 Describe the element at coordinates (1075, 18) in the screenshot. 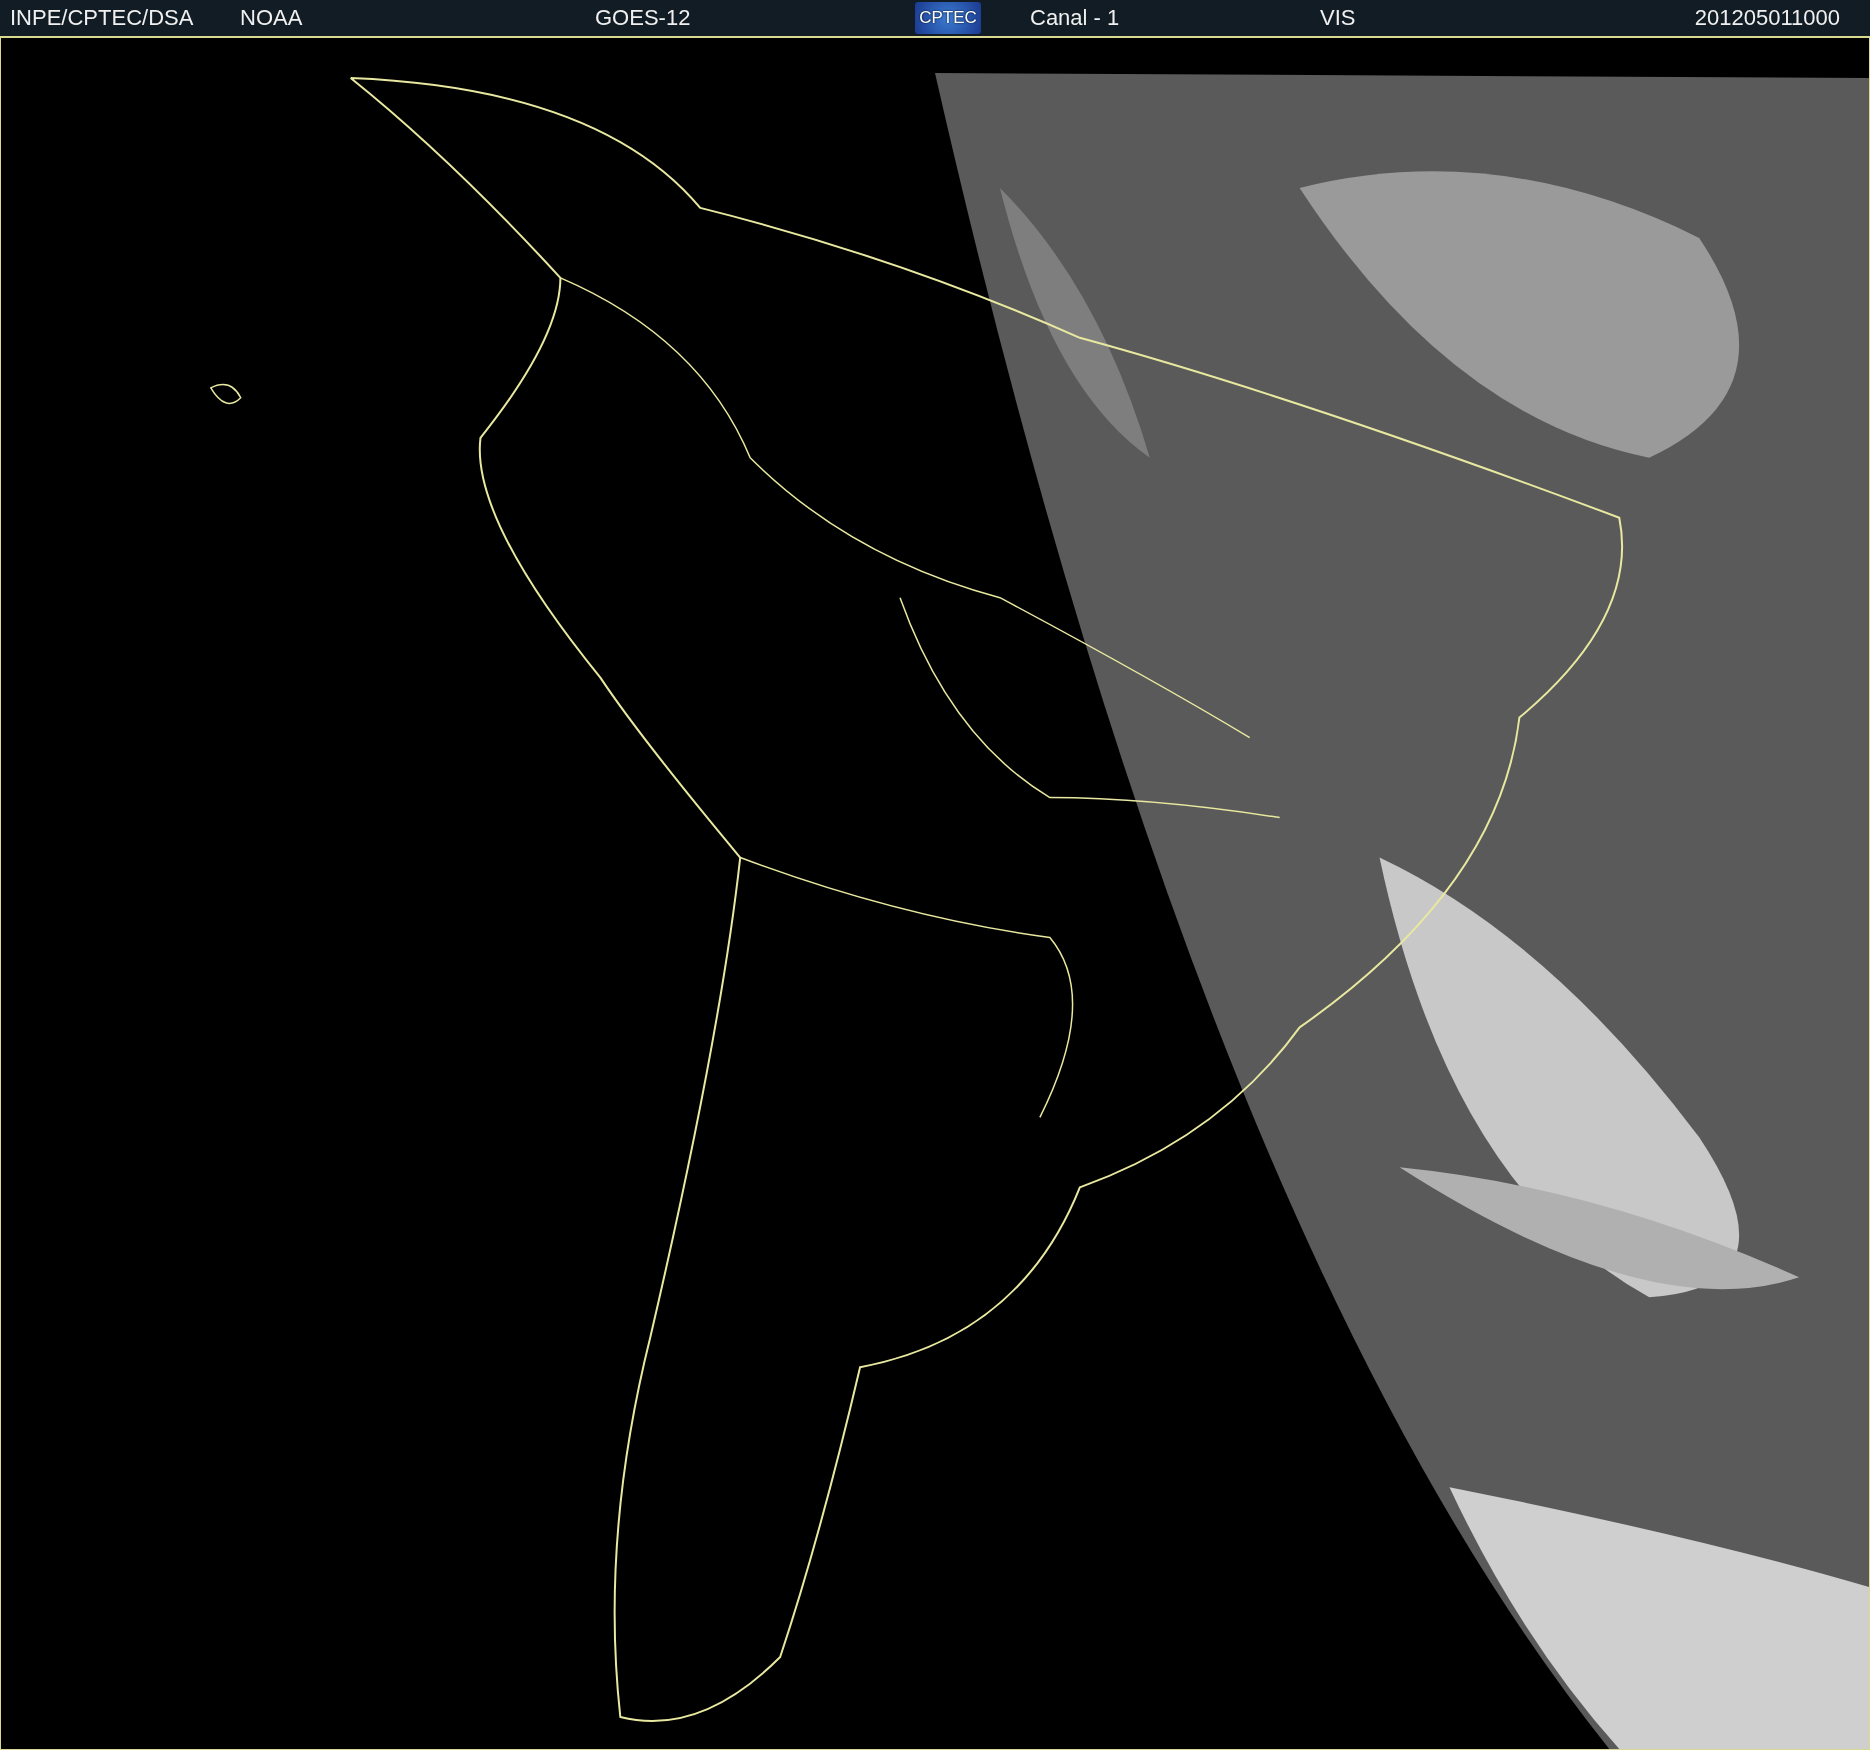

I see `channel-label: Canal - 1` at that location.